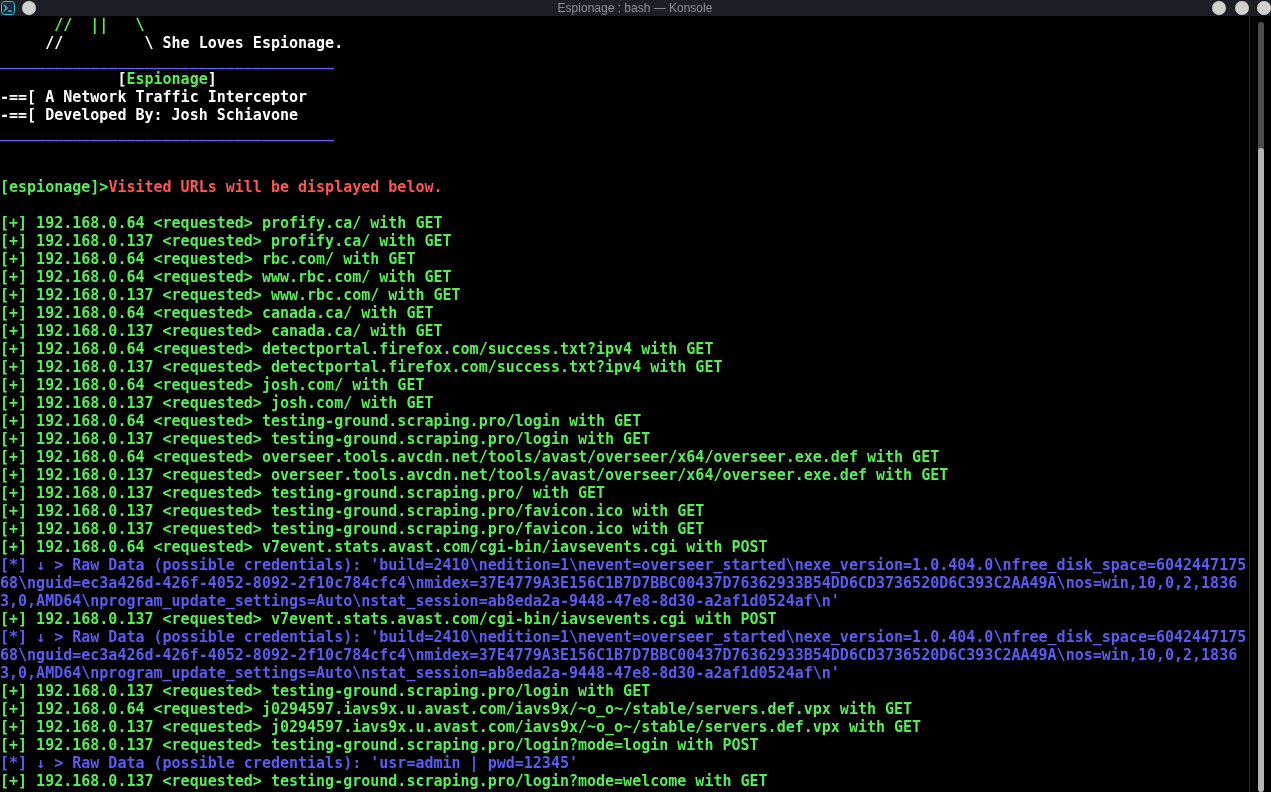  I want to click on scrollbar-track, so click(1260, 407).